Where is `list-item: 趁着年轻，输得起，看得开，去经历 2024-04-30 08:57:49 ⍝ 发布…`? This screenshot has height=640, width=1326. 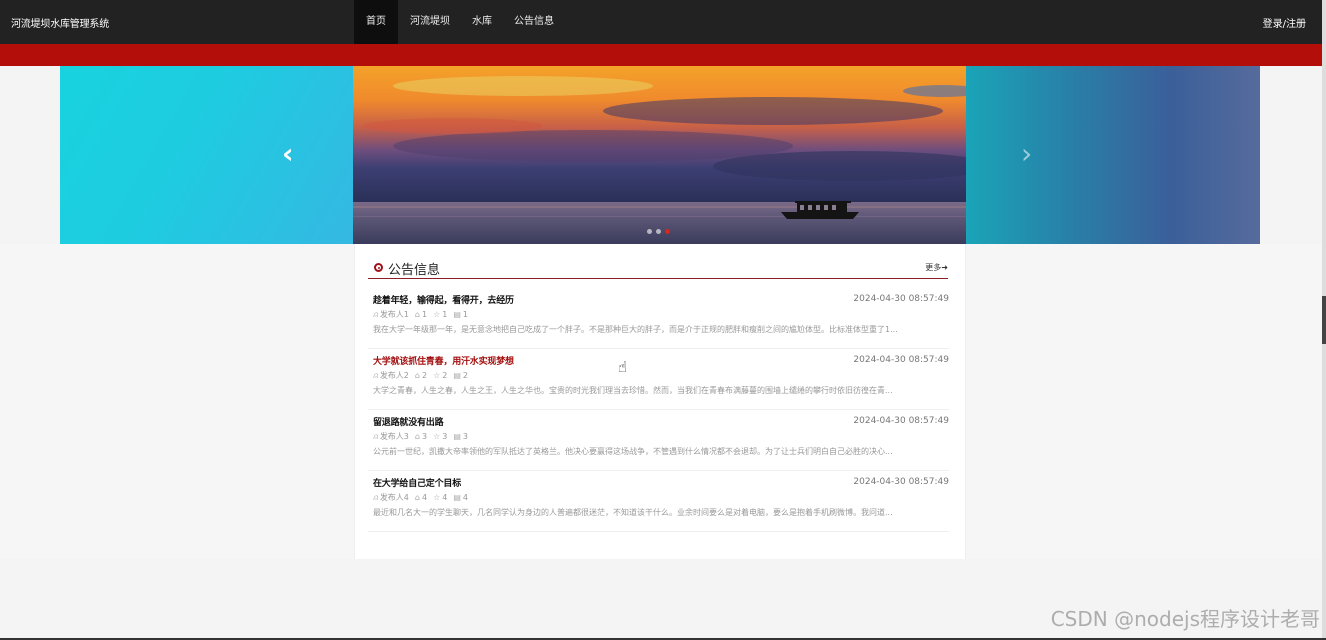
list-item: 趁着年轻，输得起，看得开，去经历 2024-04-30 08:57:49 ⍝ 发布… is located at coordinates (658, 318).